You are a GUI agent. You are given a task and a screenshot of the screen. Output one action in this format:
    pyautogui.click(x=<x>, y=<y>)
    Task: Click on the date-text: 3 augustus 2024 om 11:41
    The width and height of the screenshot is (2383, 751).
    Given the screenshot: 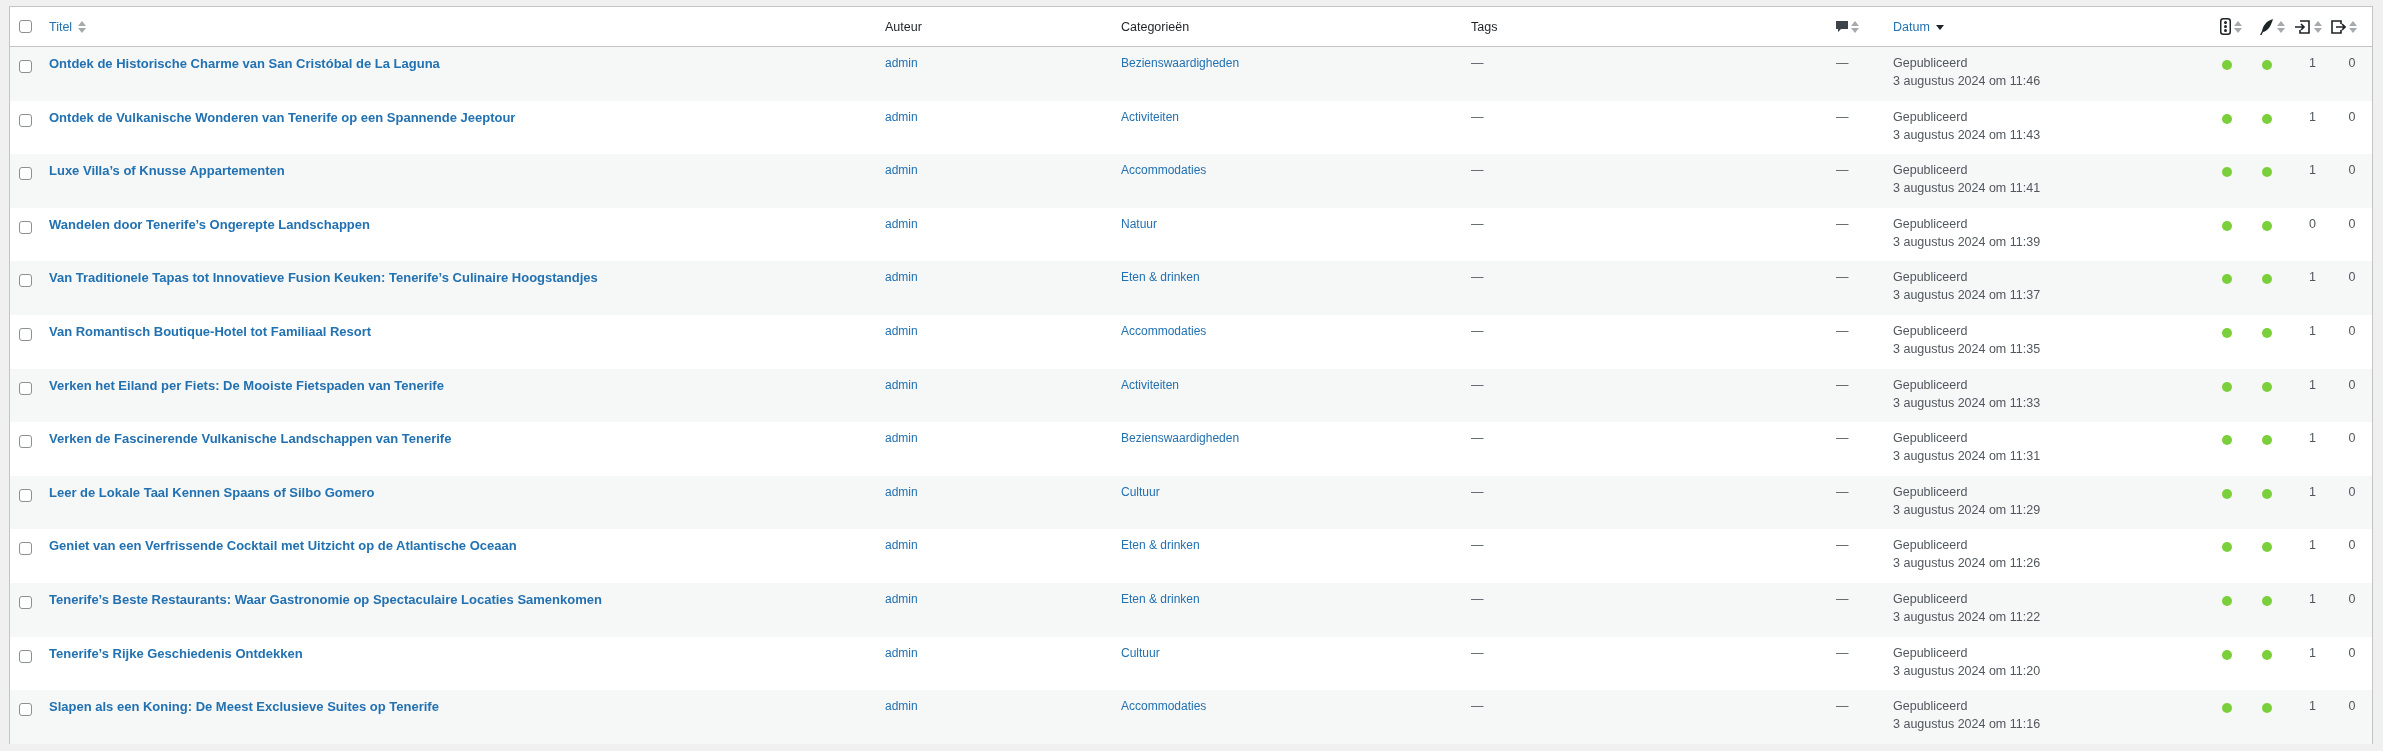 What is the action you would take?
    pyautogui.click(x=1967, y=188)
    